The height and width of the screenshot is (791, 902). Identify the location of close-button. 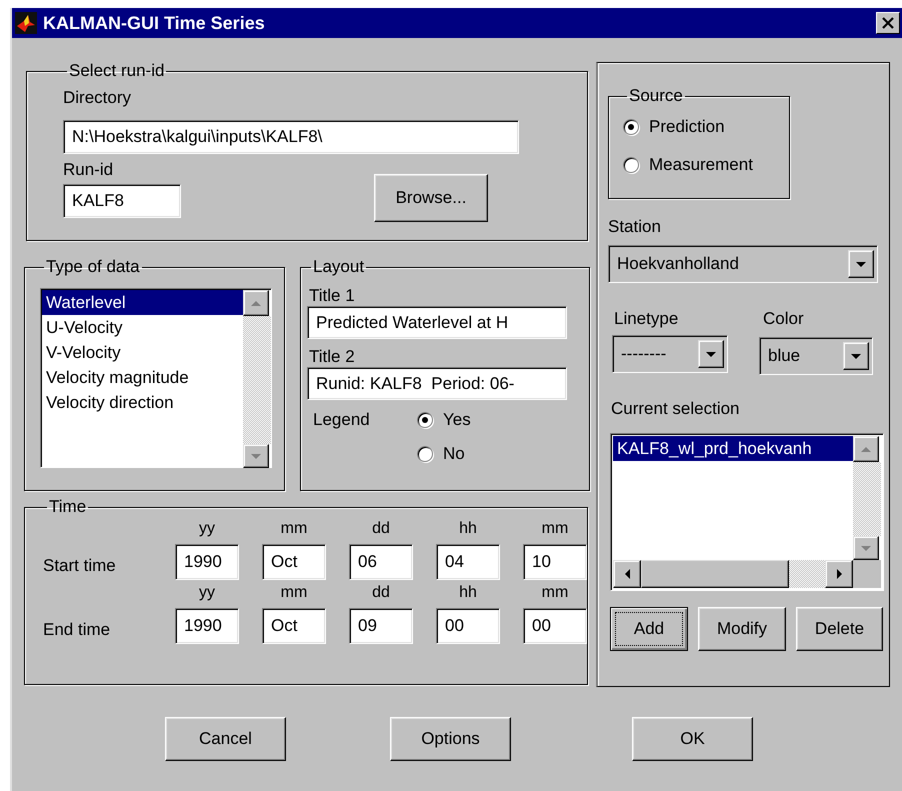
(888, 23).